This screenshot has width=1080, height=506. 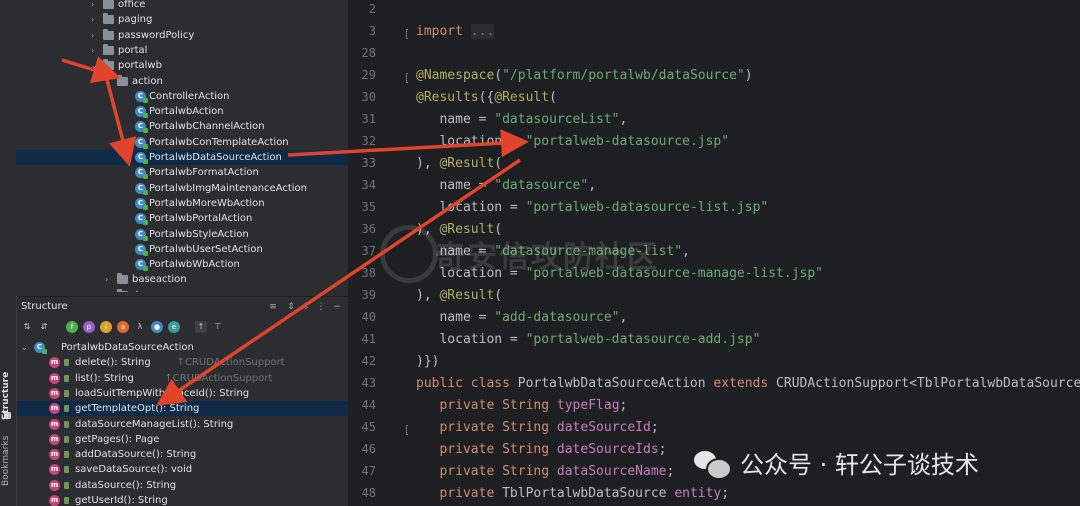 I want to click on arrow-to-jsp-location, so click(x=408, y=143).